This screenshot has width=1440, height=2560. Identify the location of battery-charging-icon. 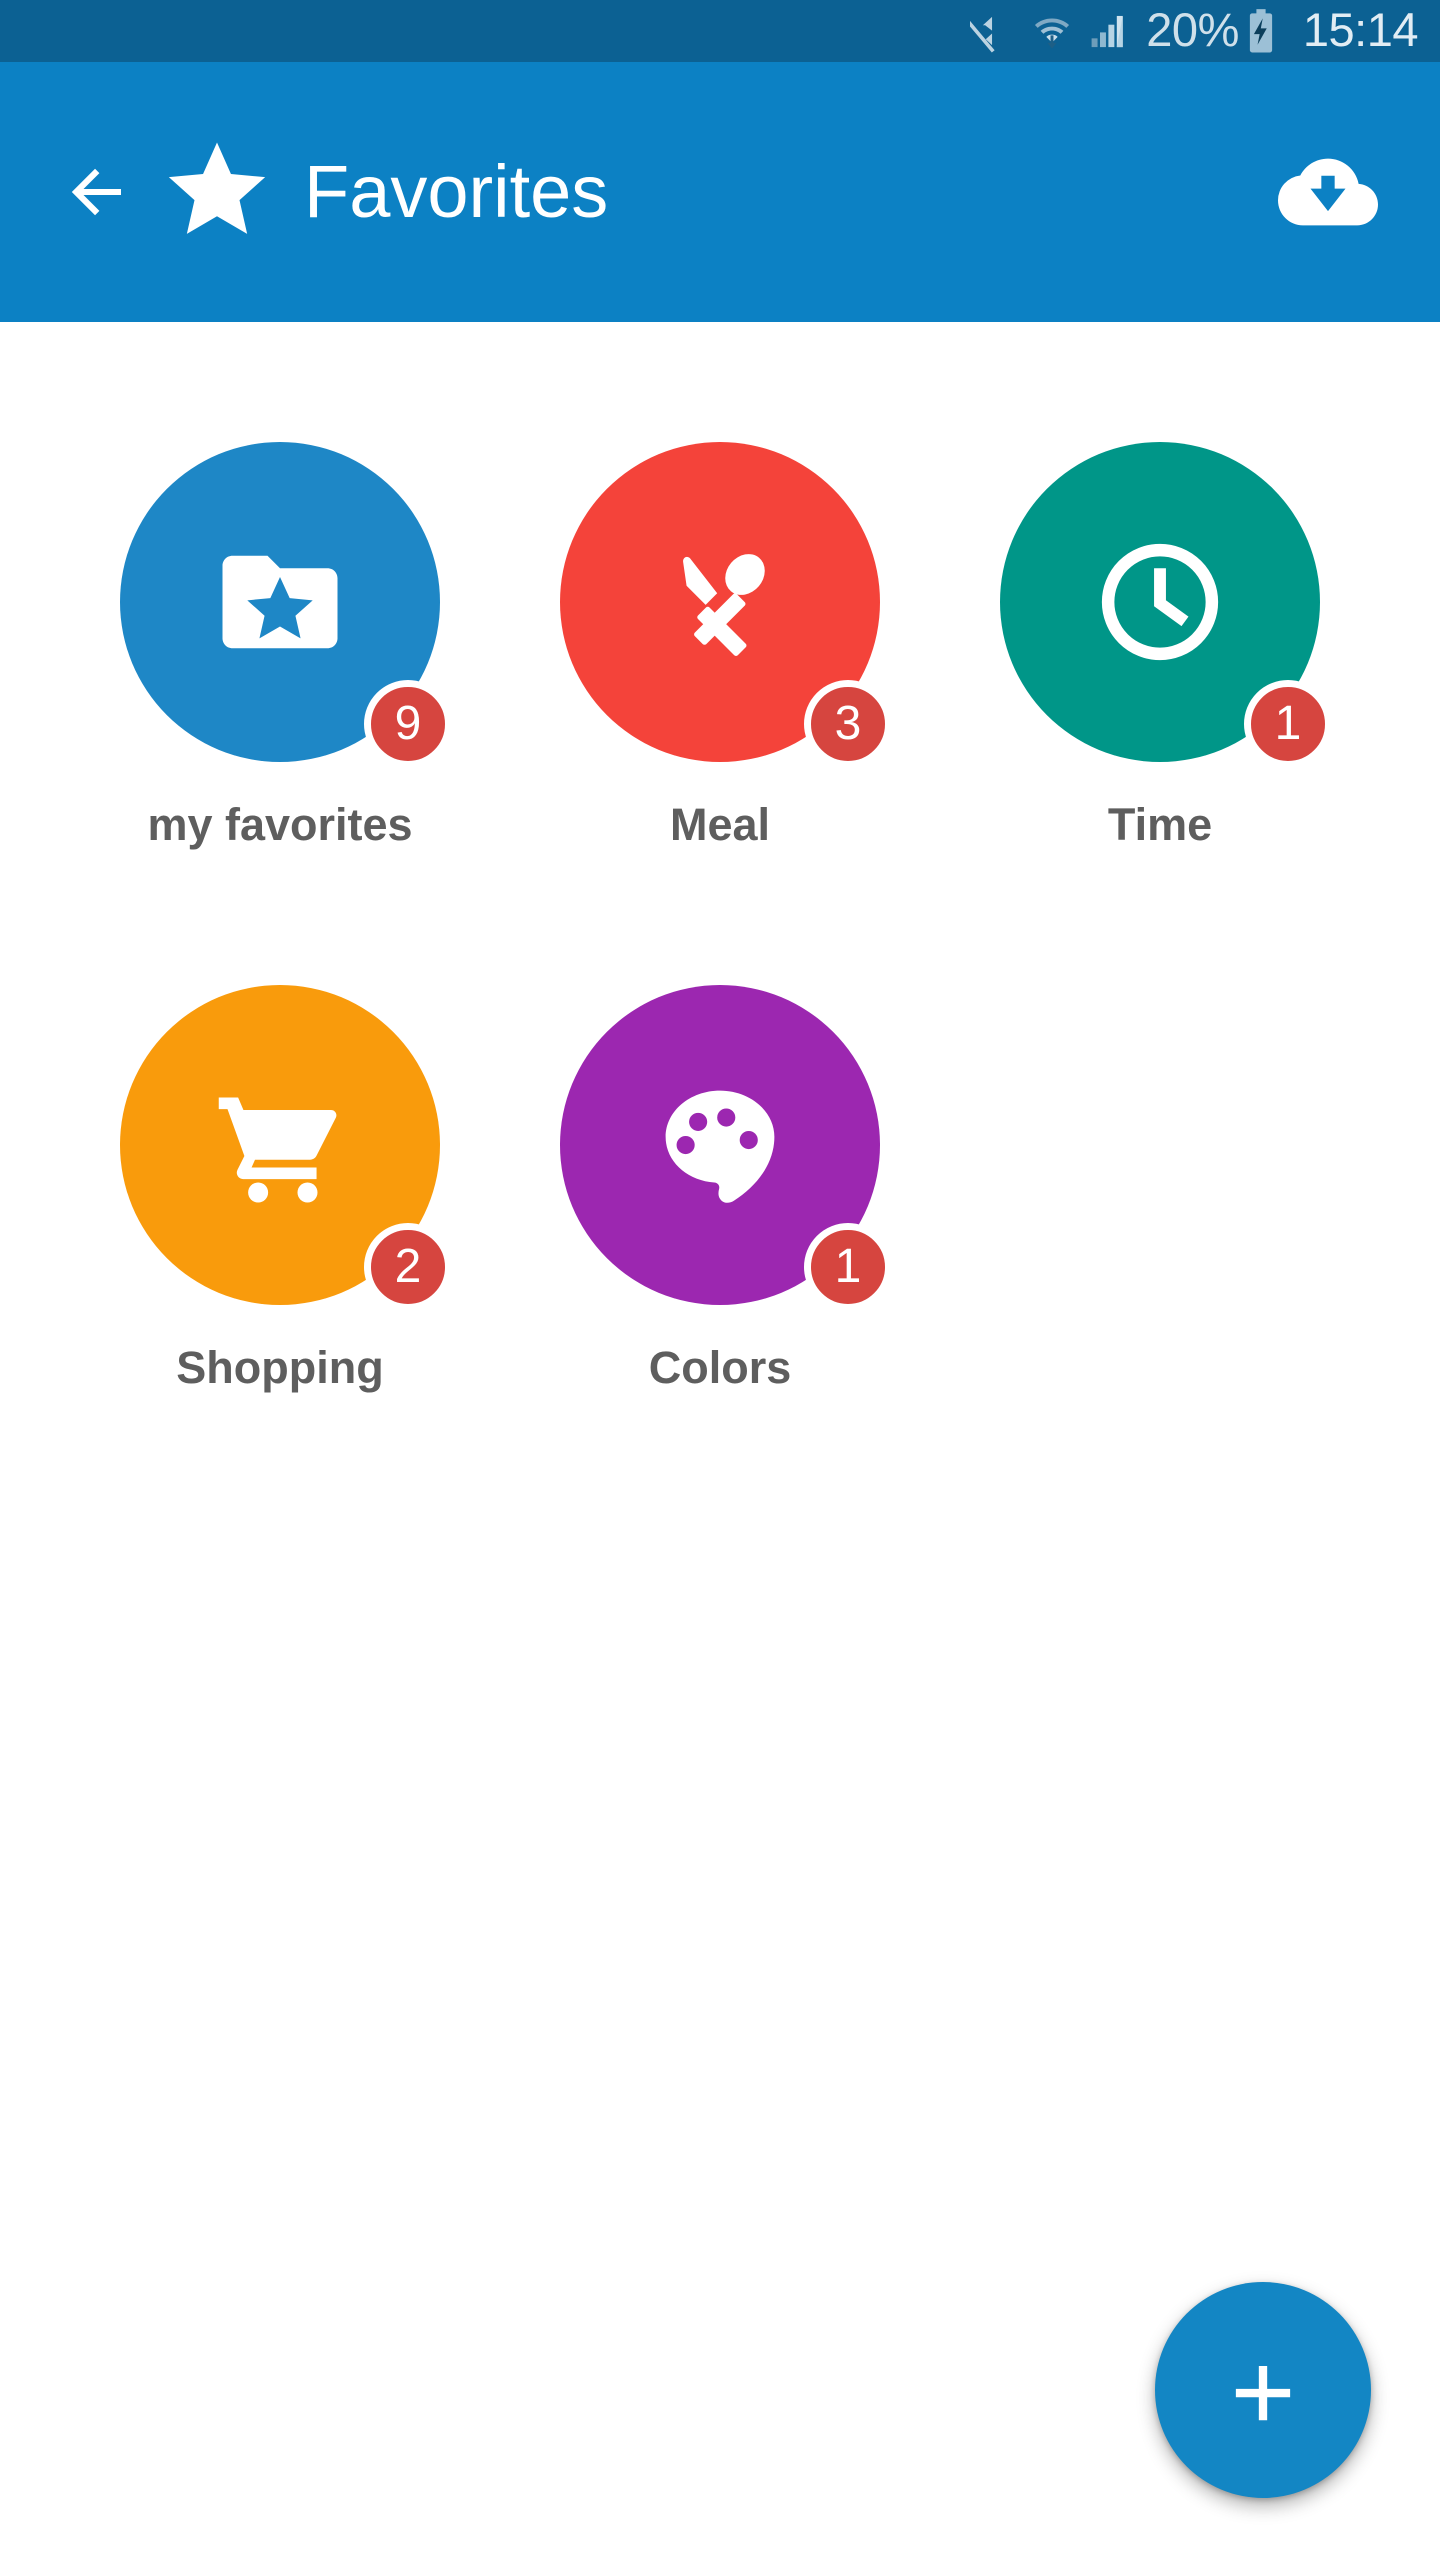
(1261, 31).